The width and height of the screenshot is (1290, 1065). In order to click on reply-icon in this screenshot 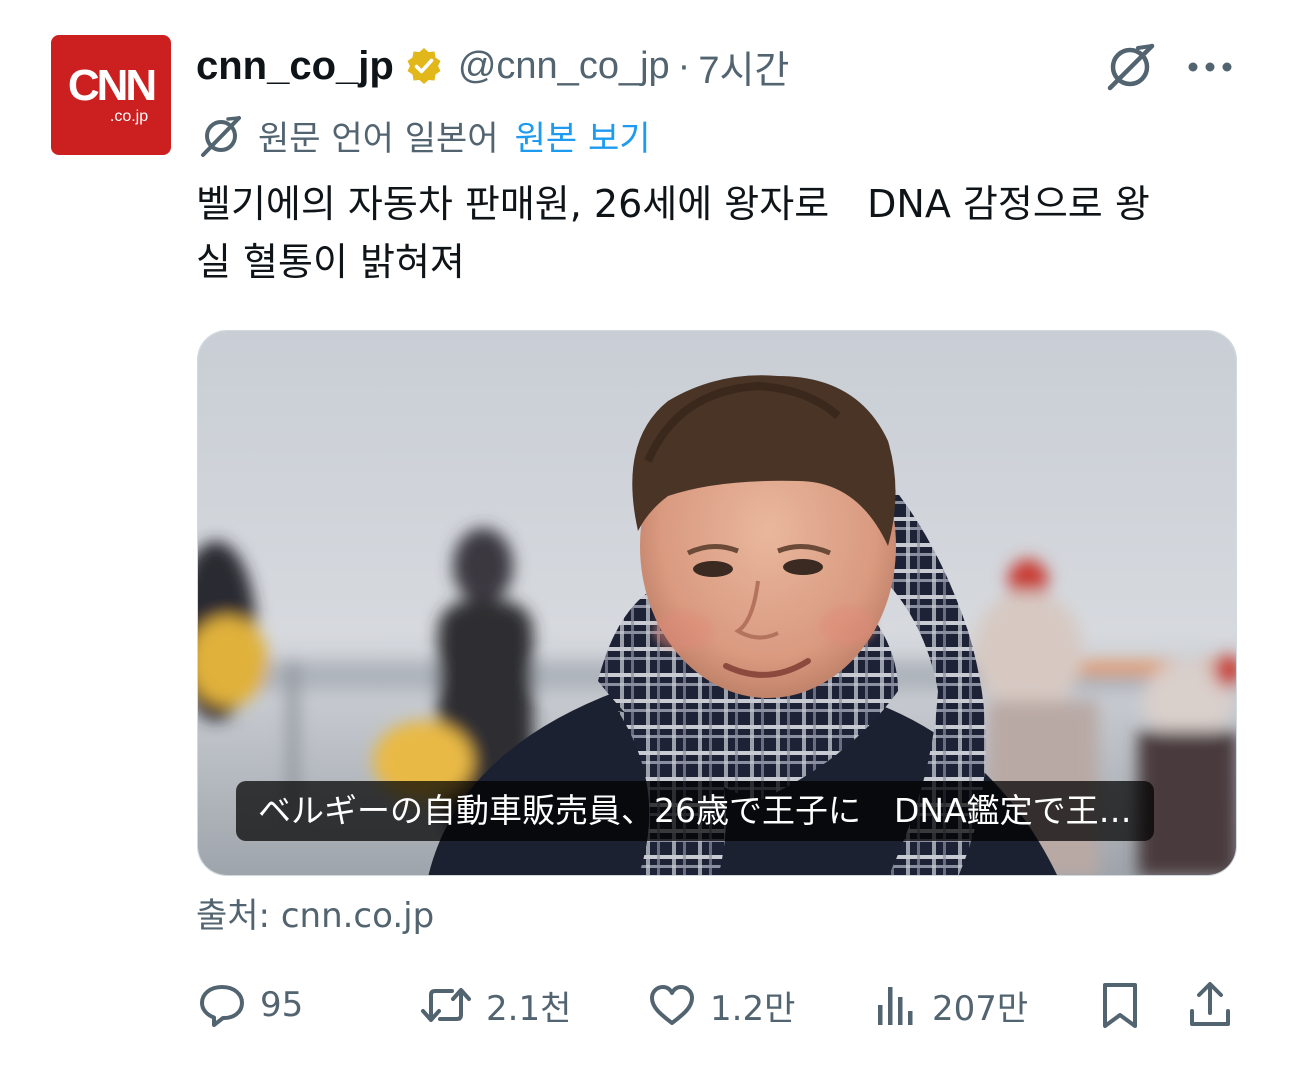, I will do `click(222, 1006)`.